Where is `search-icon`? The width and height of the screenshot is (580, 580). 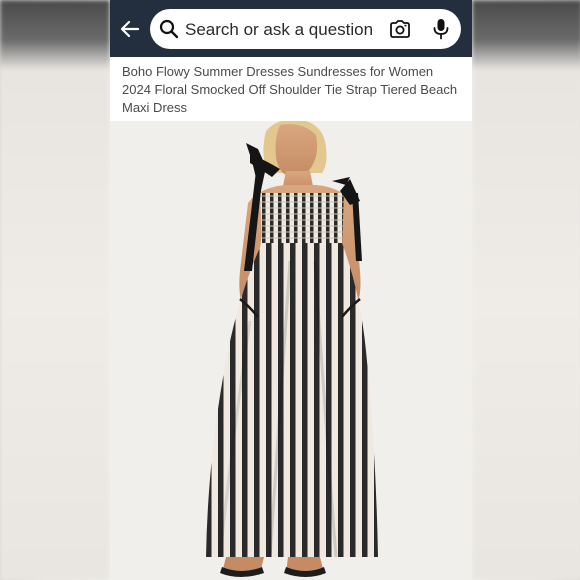 search-icon is located at coordinates (169, 29).